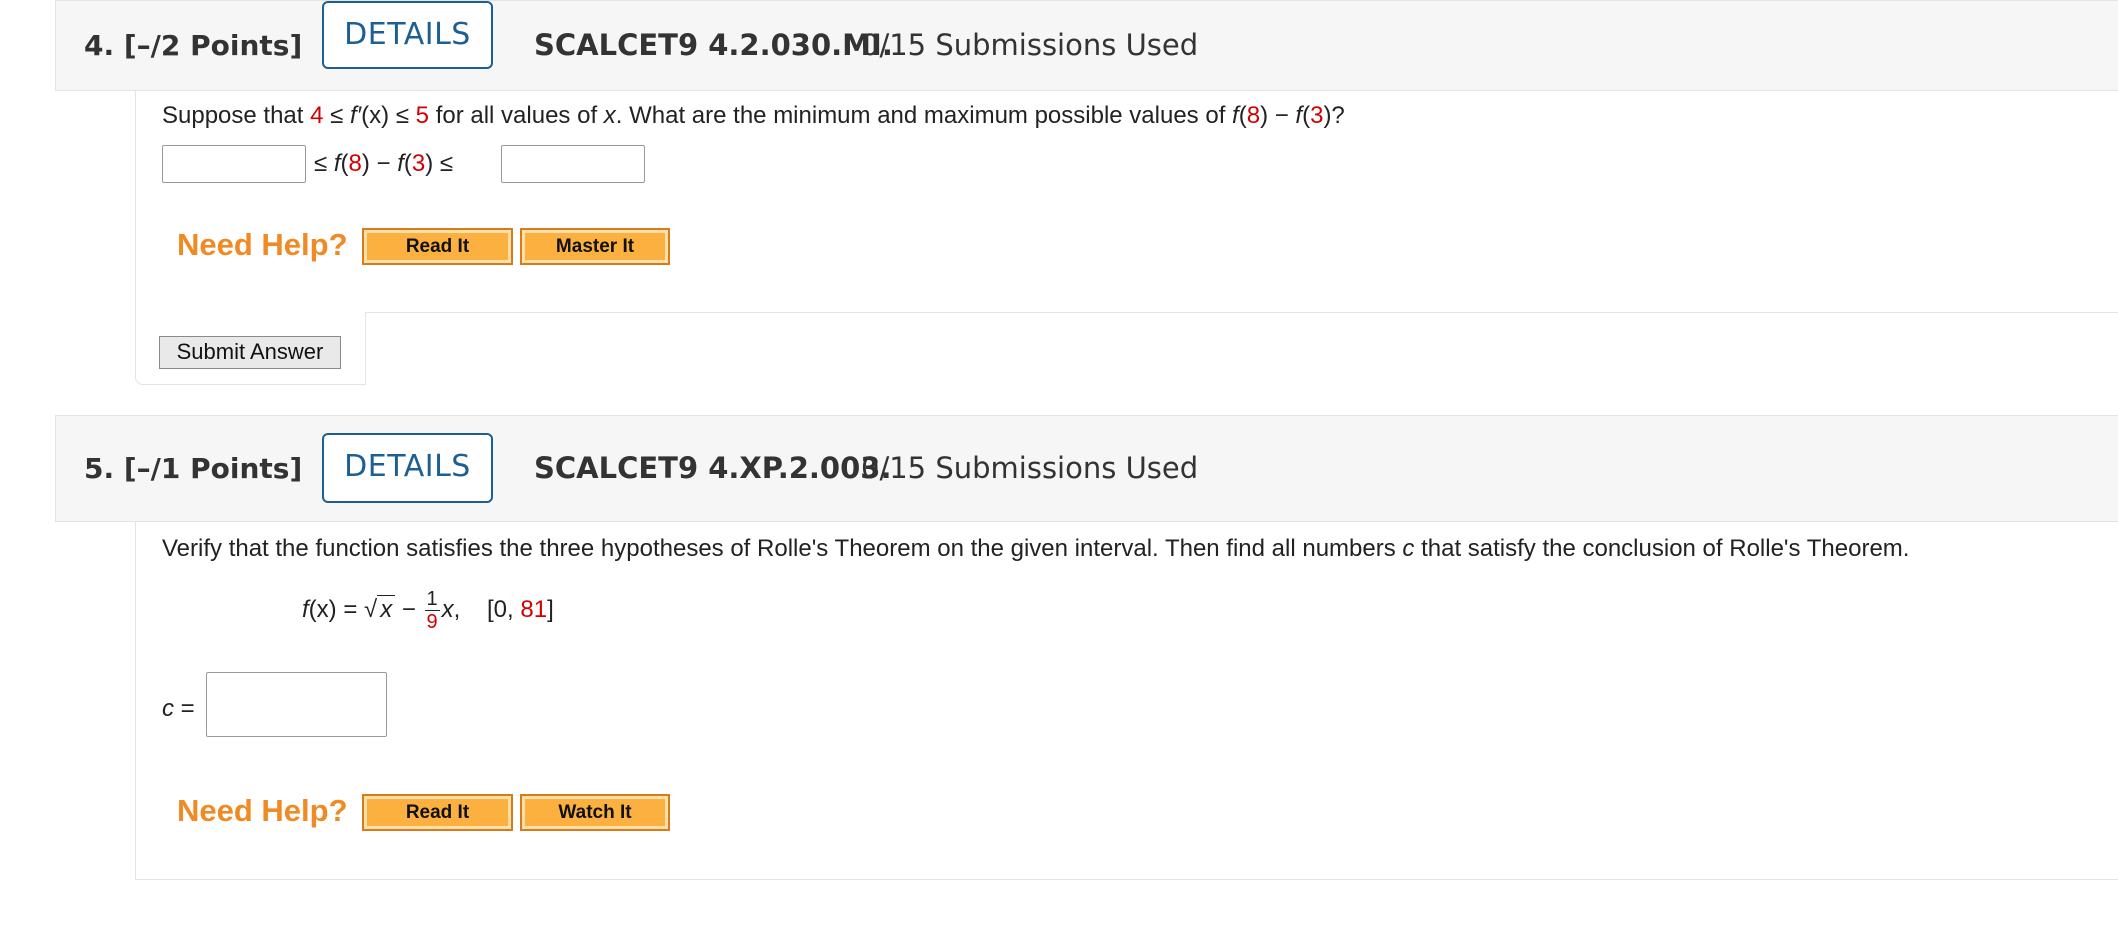 Image resolution: width=2118 pixels, height=946 pixels. What do you see at coordinates (713, 45) in the screenshot?
I see `question-code: SCALCET9 4.2.030.MI.` at bounding box center [713, 45].